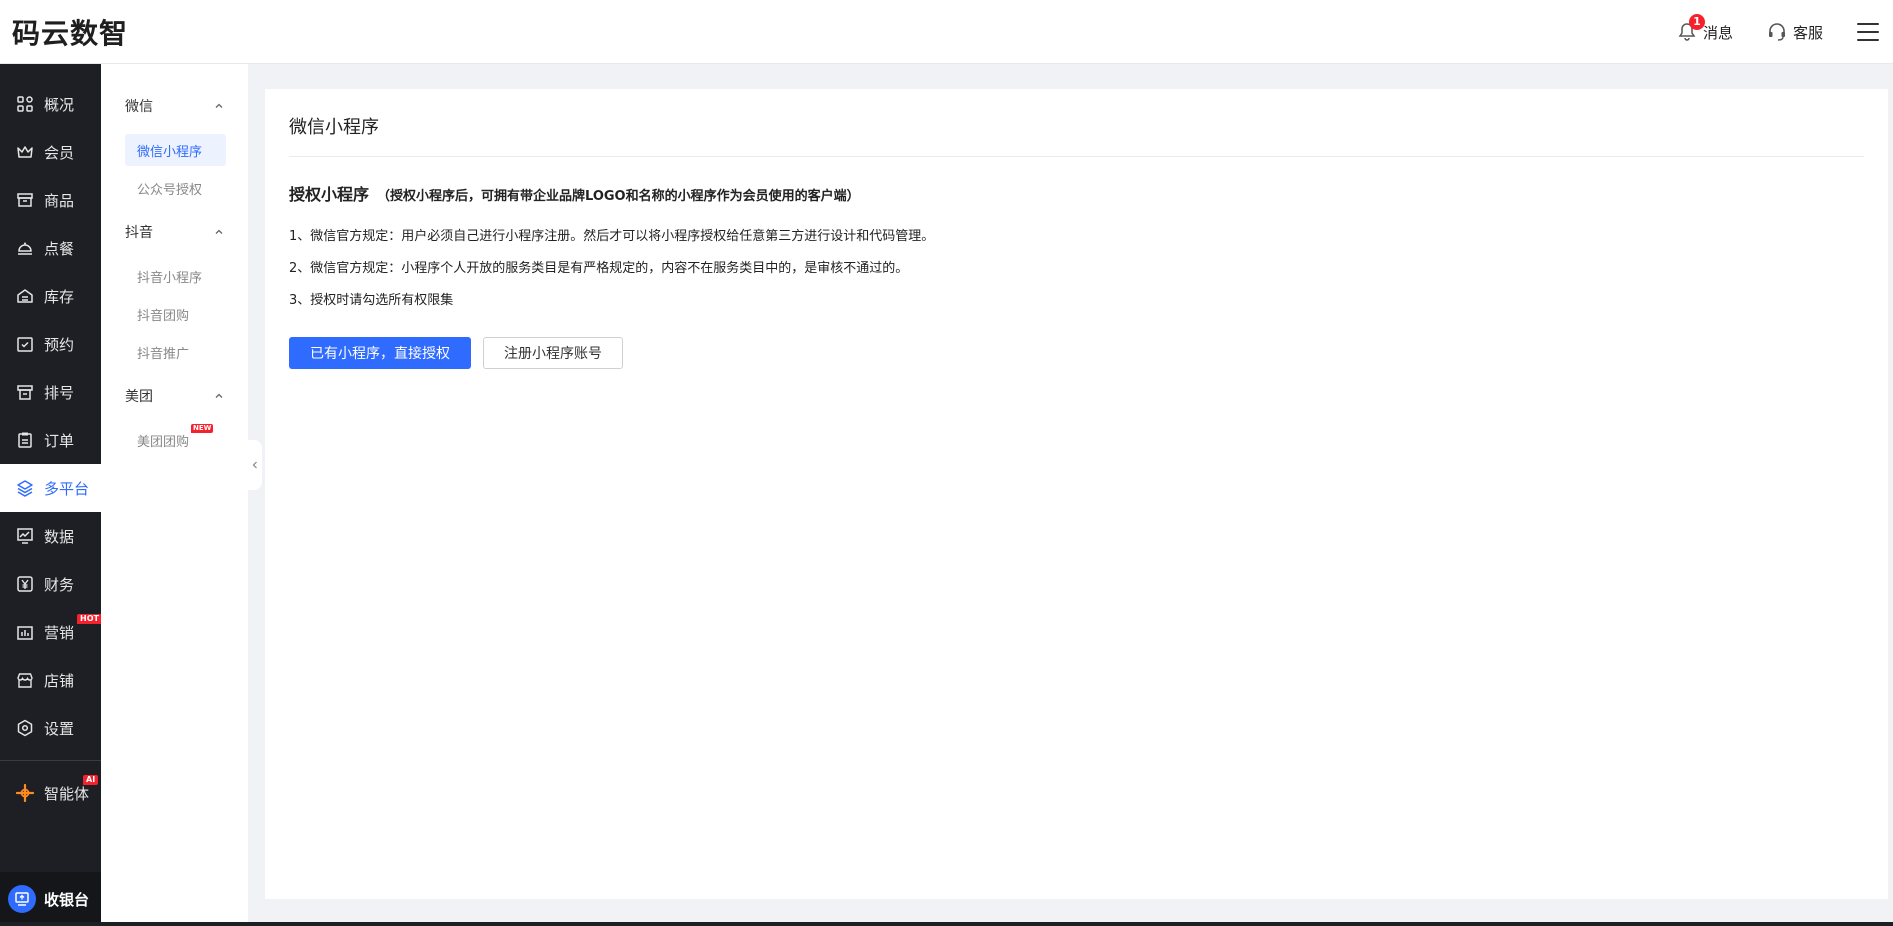 The width and height of the screenshot is (1893, 926). What do you see at coordinates (25, 152) in the screenshot?
I see `crown-icon` at bounding box center [25, 152].